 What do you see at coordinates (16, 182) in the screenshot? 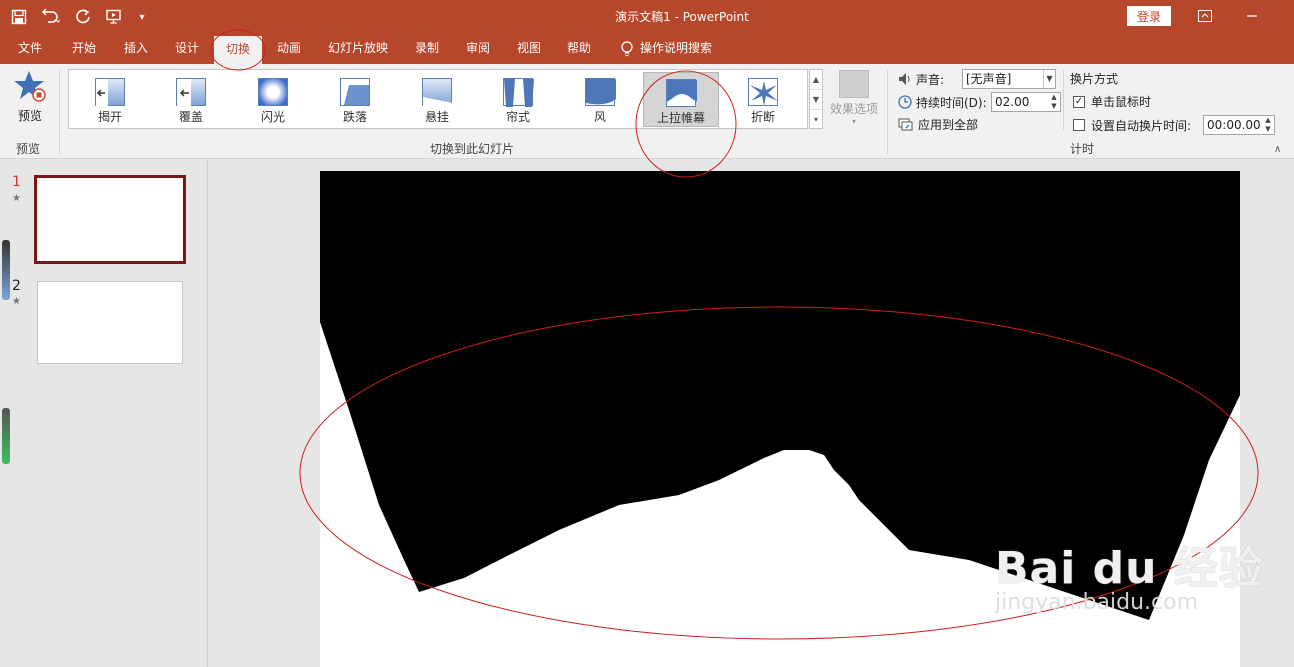
I see `slide-number: 1` at bounding box center [16, 182].